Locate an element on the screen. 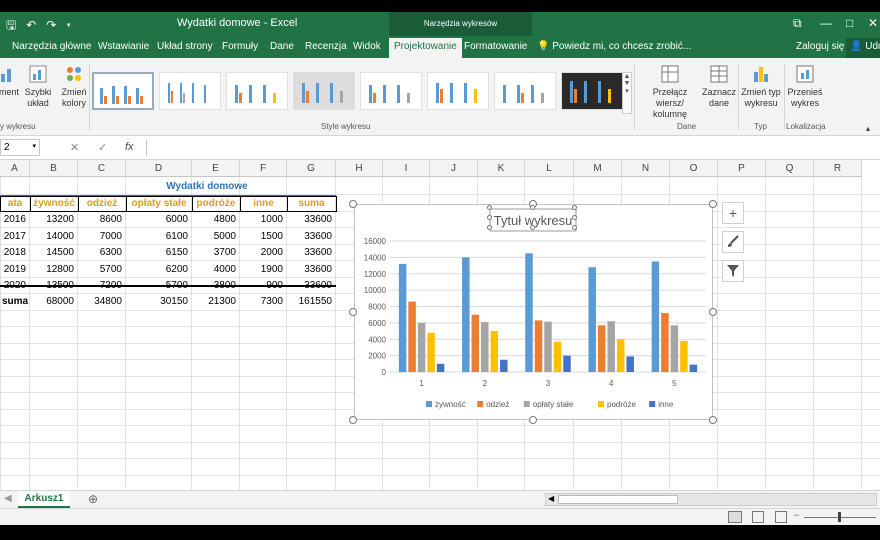 The width and height of the screenshot is (880, 540). table-cell: 1000 is located at coordinates (263, 220).